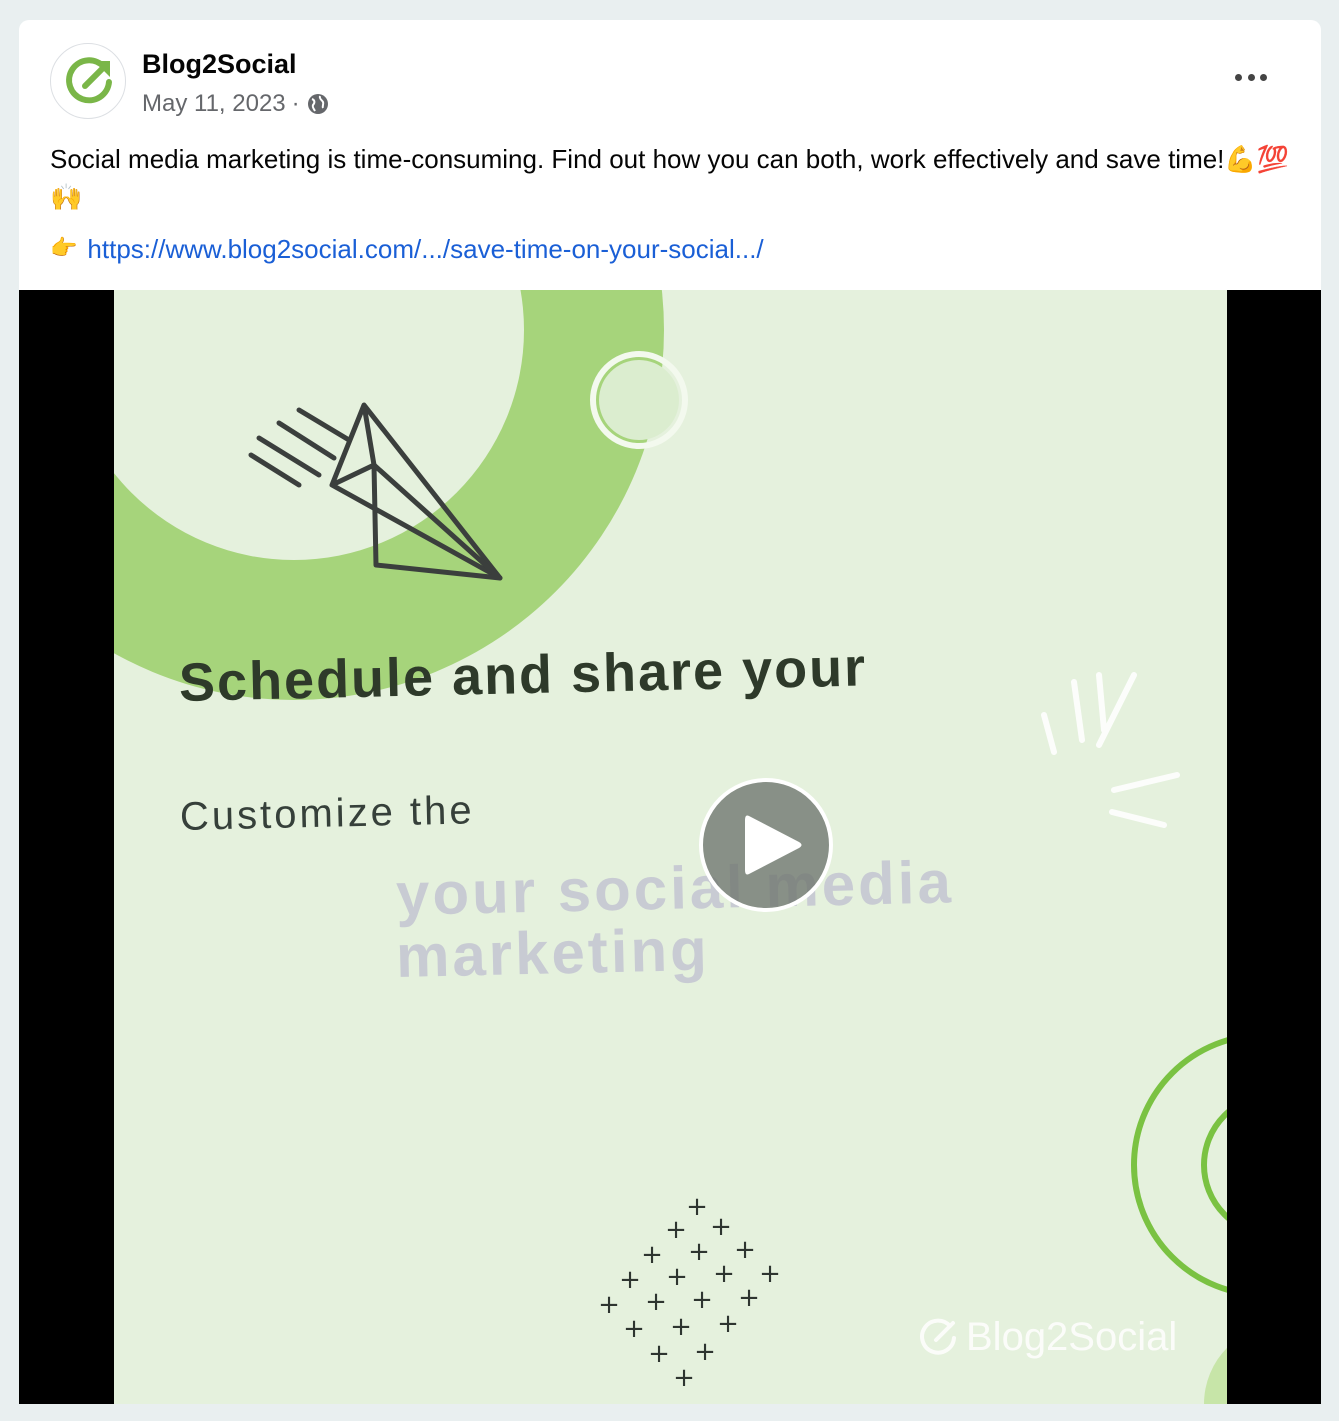 The height and width of the screenshot is (1421, 1339). Describe the element at coordinates (938, 1336) in the screenshot. I see `watermark-logo-icon` at that location.